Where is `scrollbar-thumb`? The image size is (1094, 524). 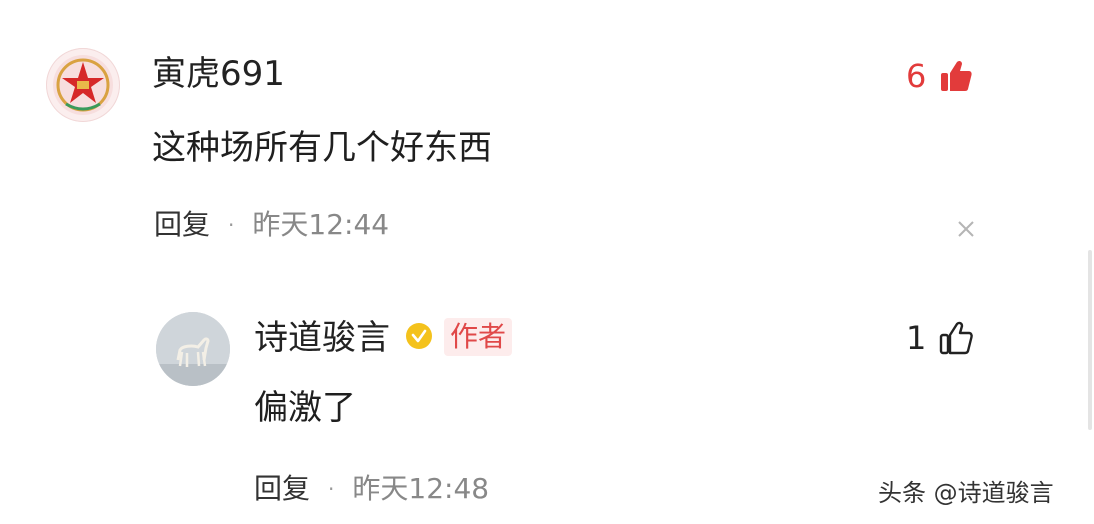
scrollbar-thumb is located at coordinates (1090, 340).